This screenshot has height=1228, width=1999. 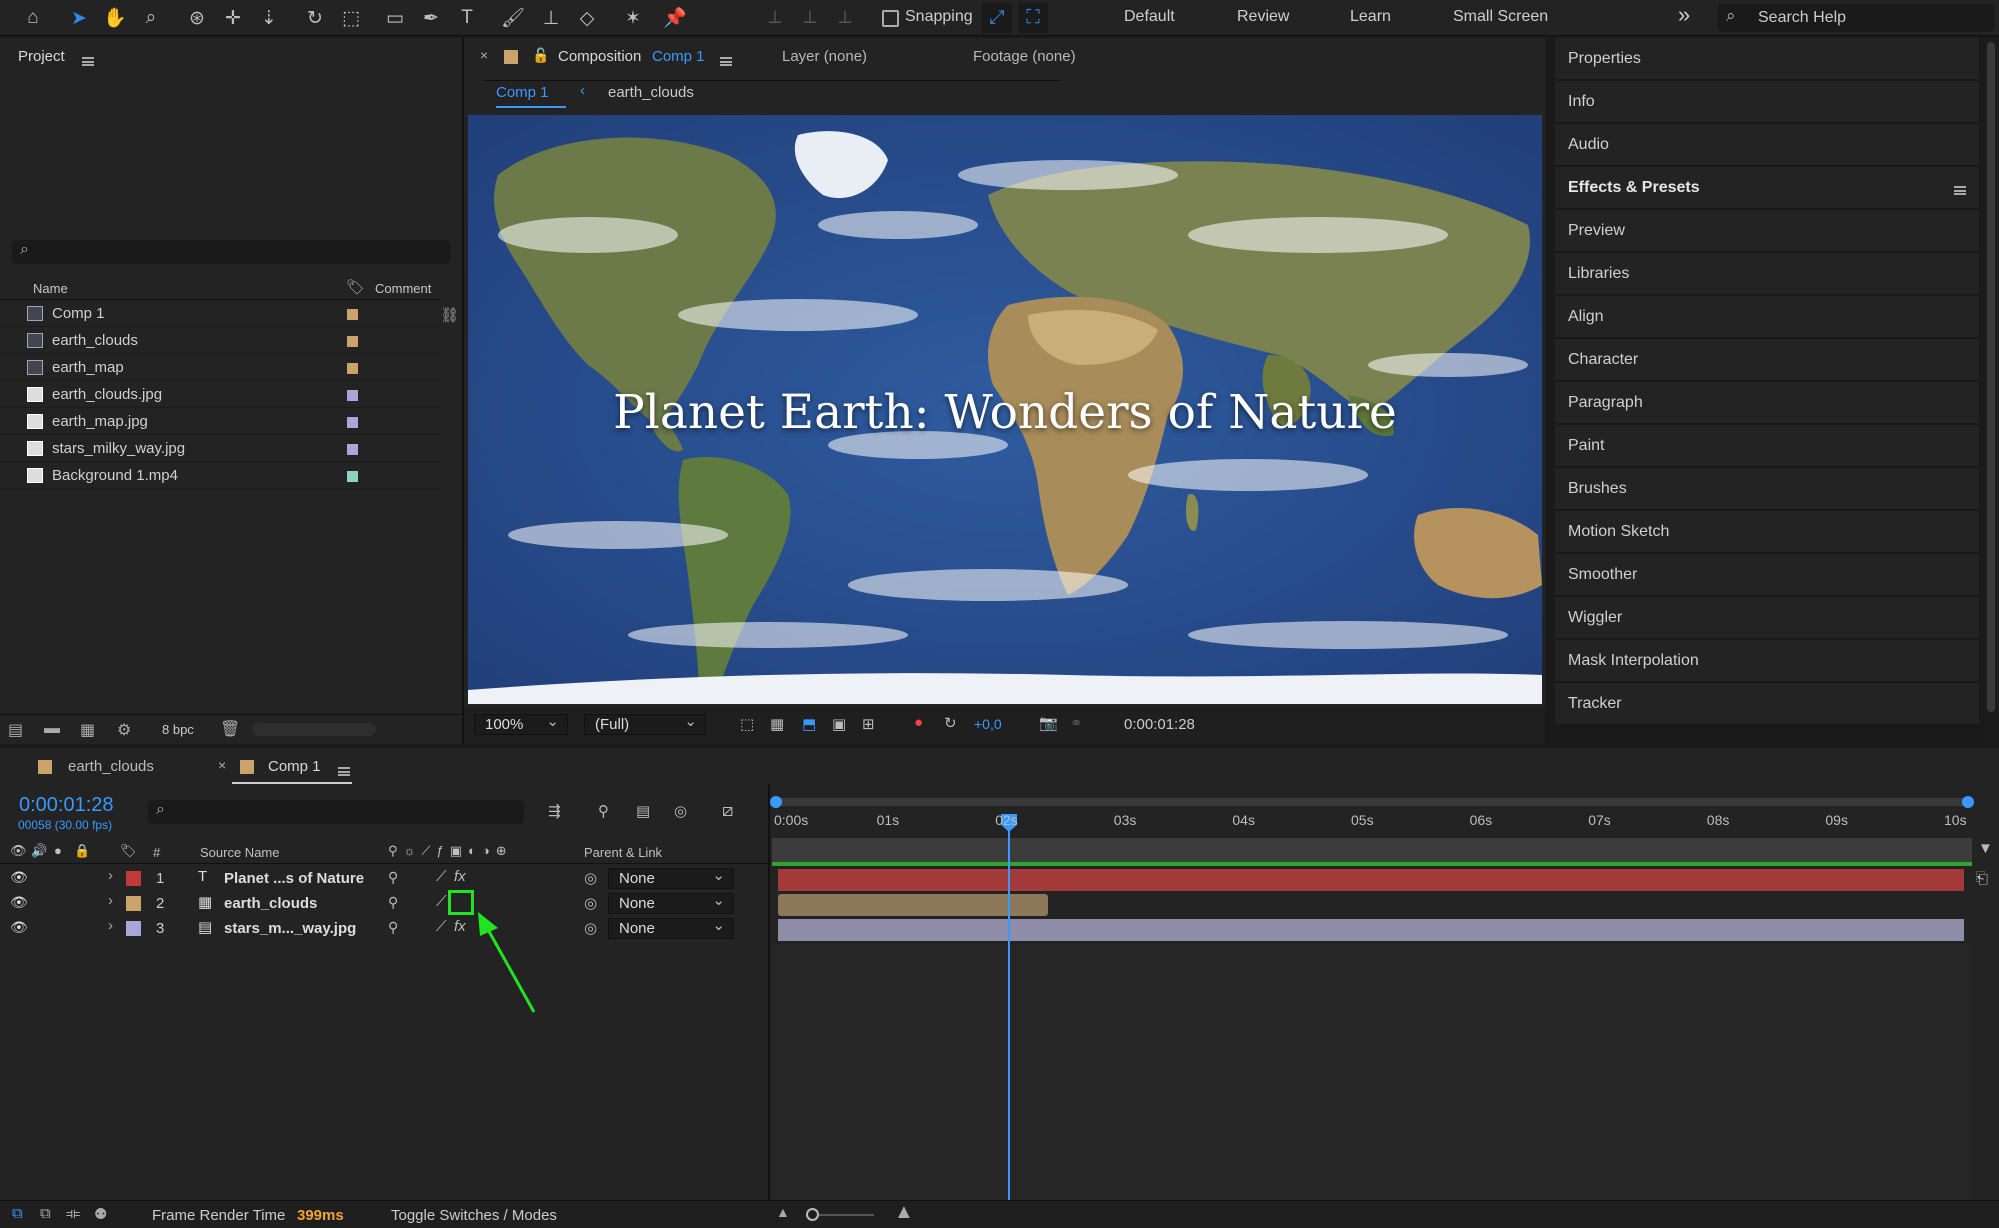 I want to click on work-area-end-handle, so click(x=1968, y=802).